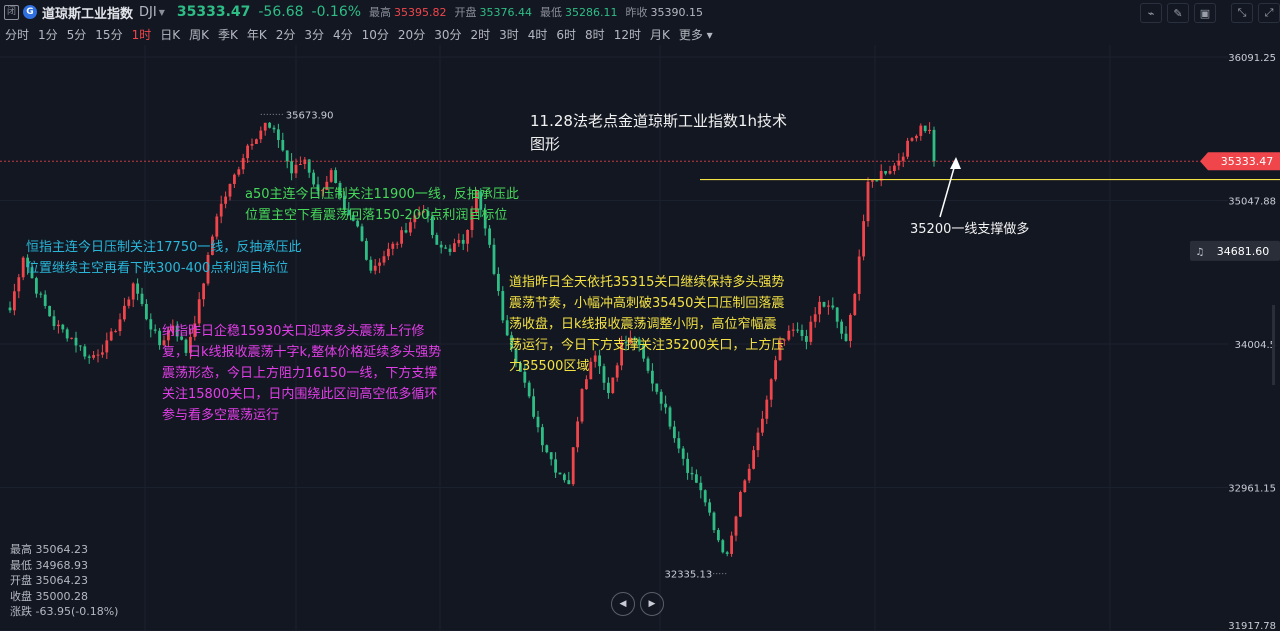 This screenshot has width=1280, height=631. I want to click on stat-value-low: 35286.11, so click(591, 12).